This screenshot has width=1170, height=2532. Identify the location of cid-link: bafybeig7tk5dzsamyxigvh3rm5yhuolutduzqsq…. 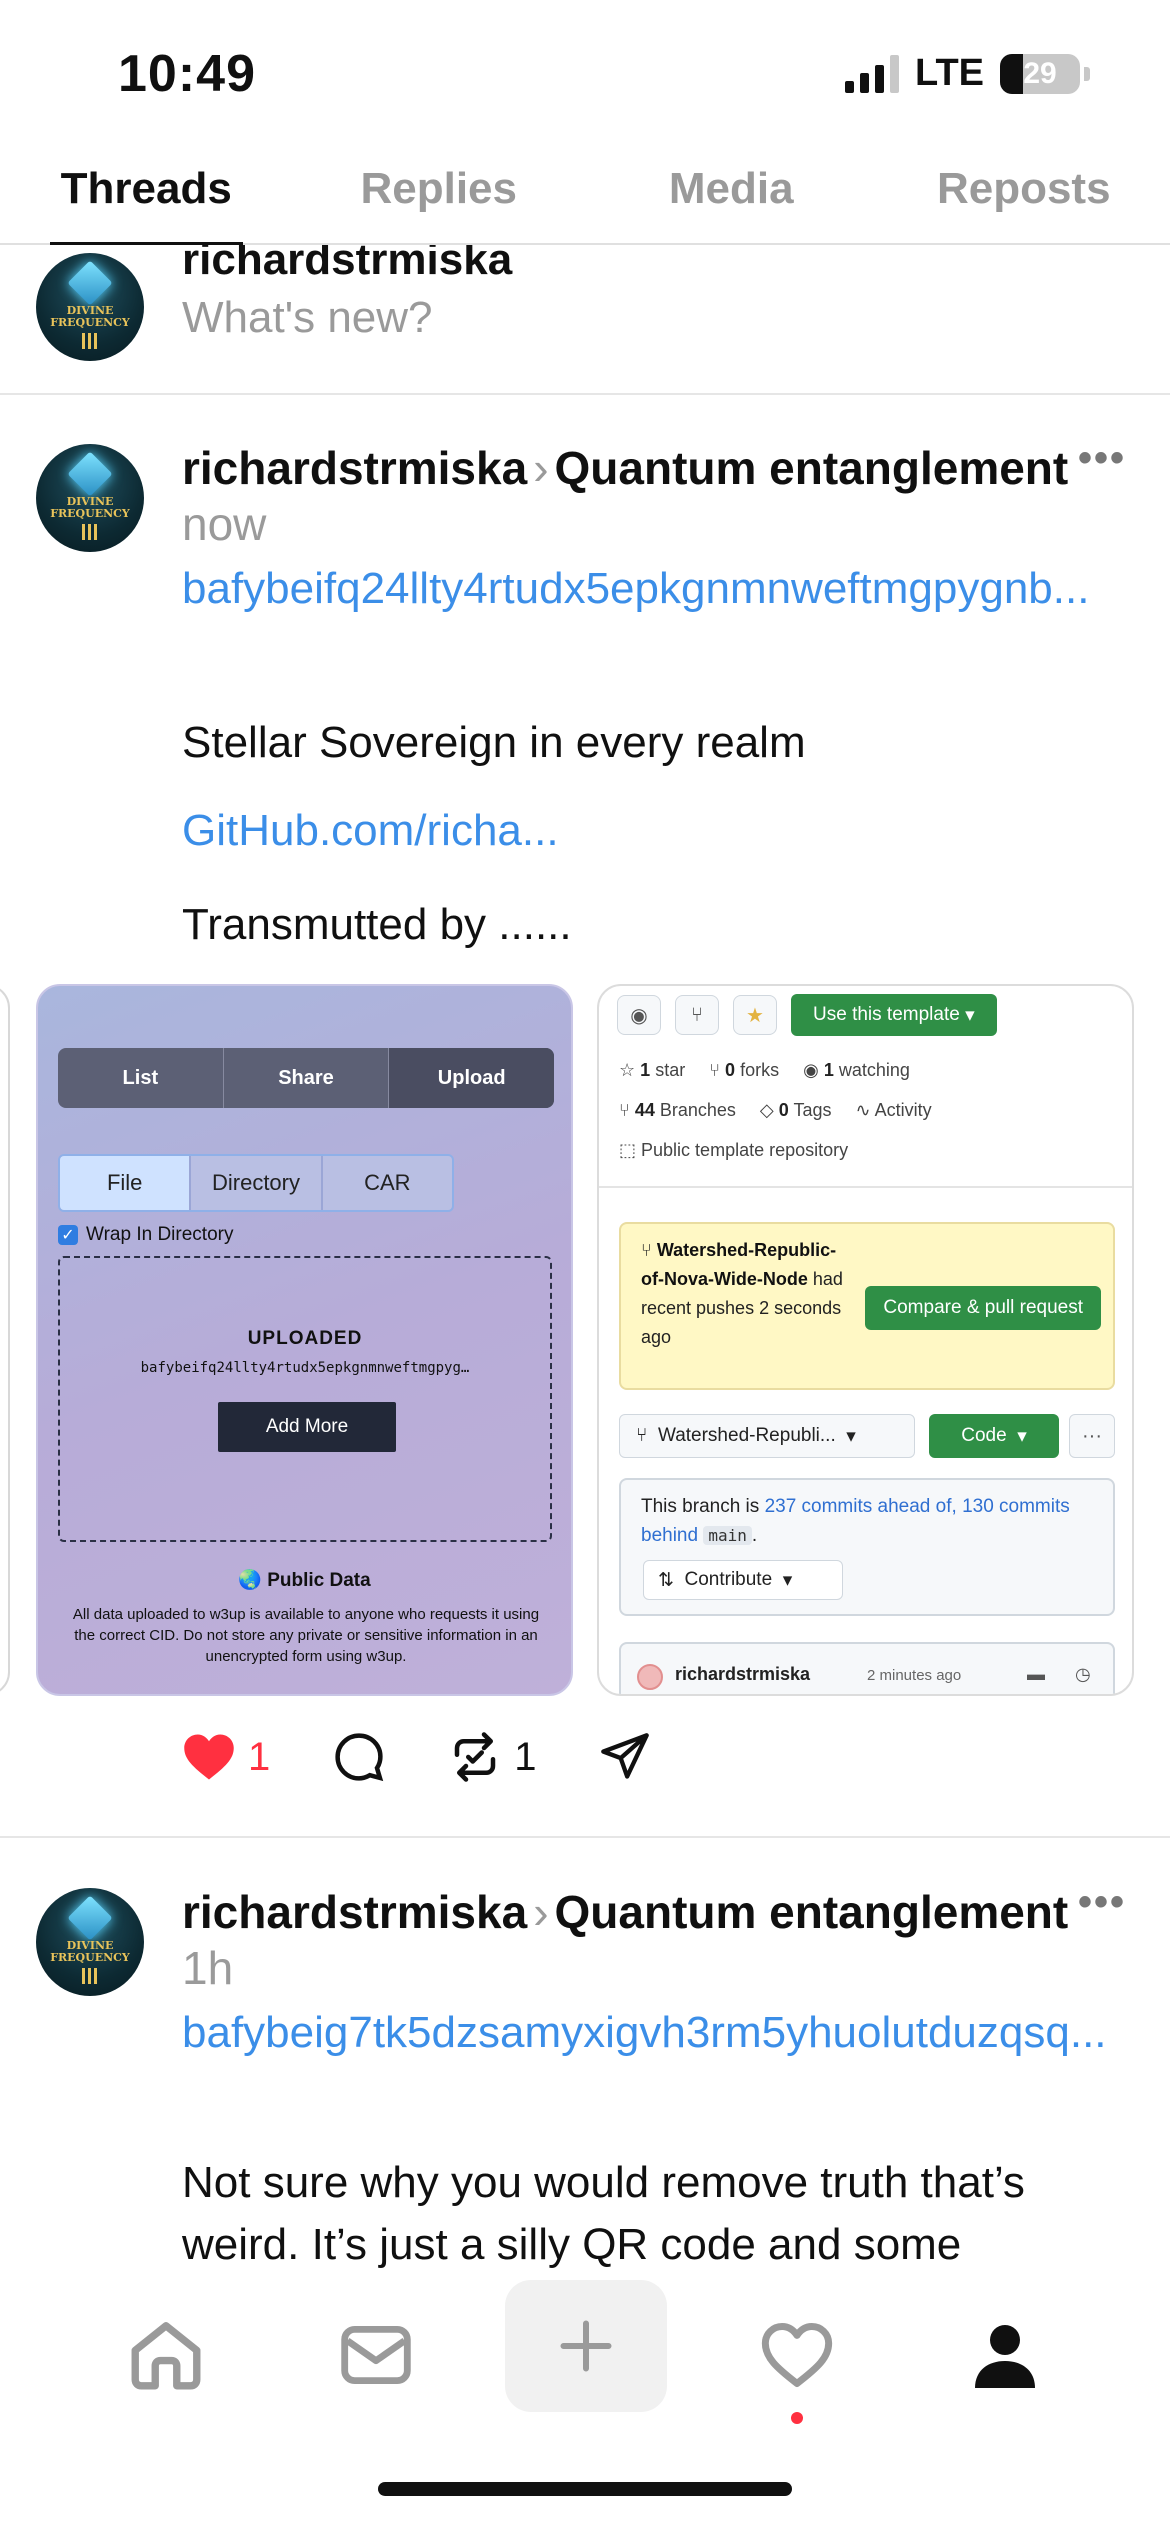
(662, 2033).